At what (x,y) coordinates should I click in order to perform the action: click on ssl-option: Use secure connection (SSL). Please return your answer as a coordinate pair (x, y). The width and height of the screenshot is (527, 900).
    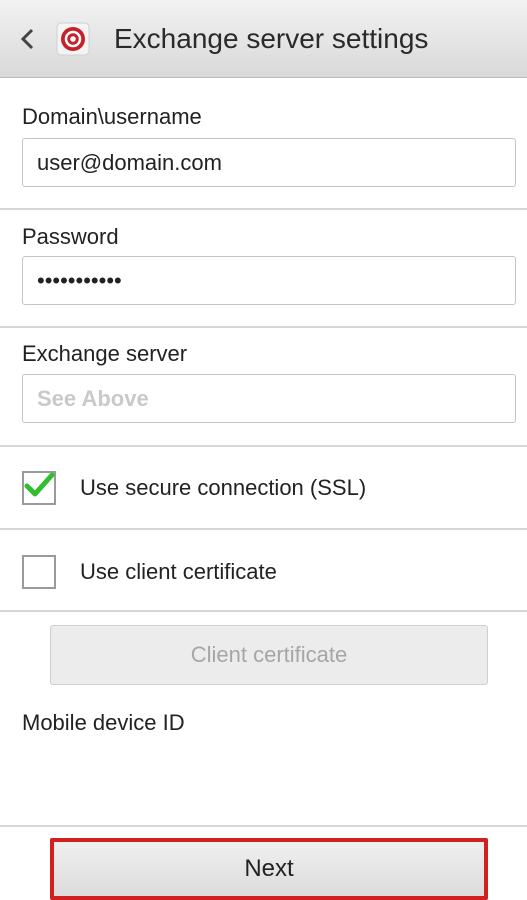
    Looking at the image, I should click on (194, 488).